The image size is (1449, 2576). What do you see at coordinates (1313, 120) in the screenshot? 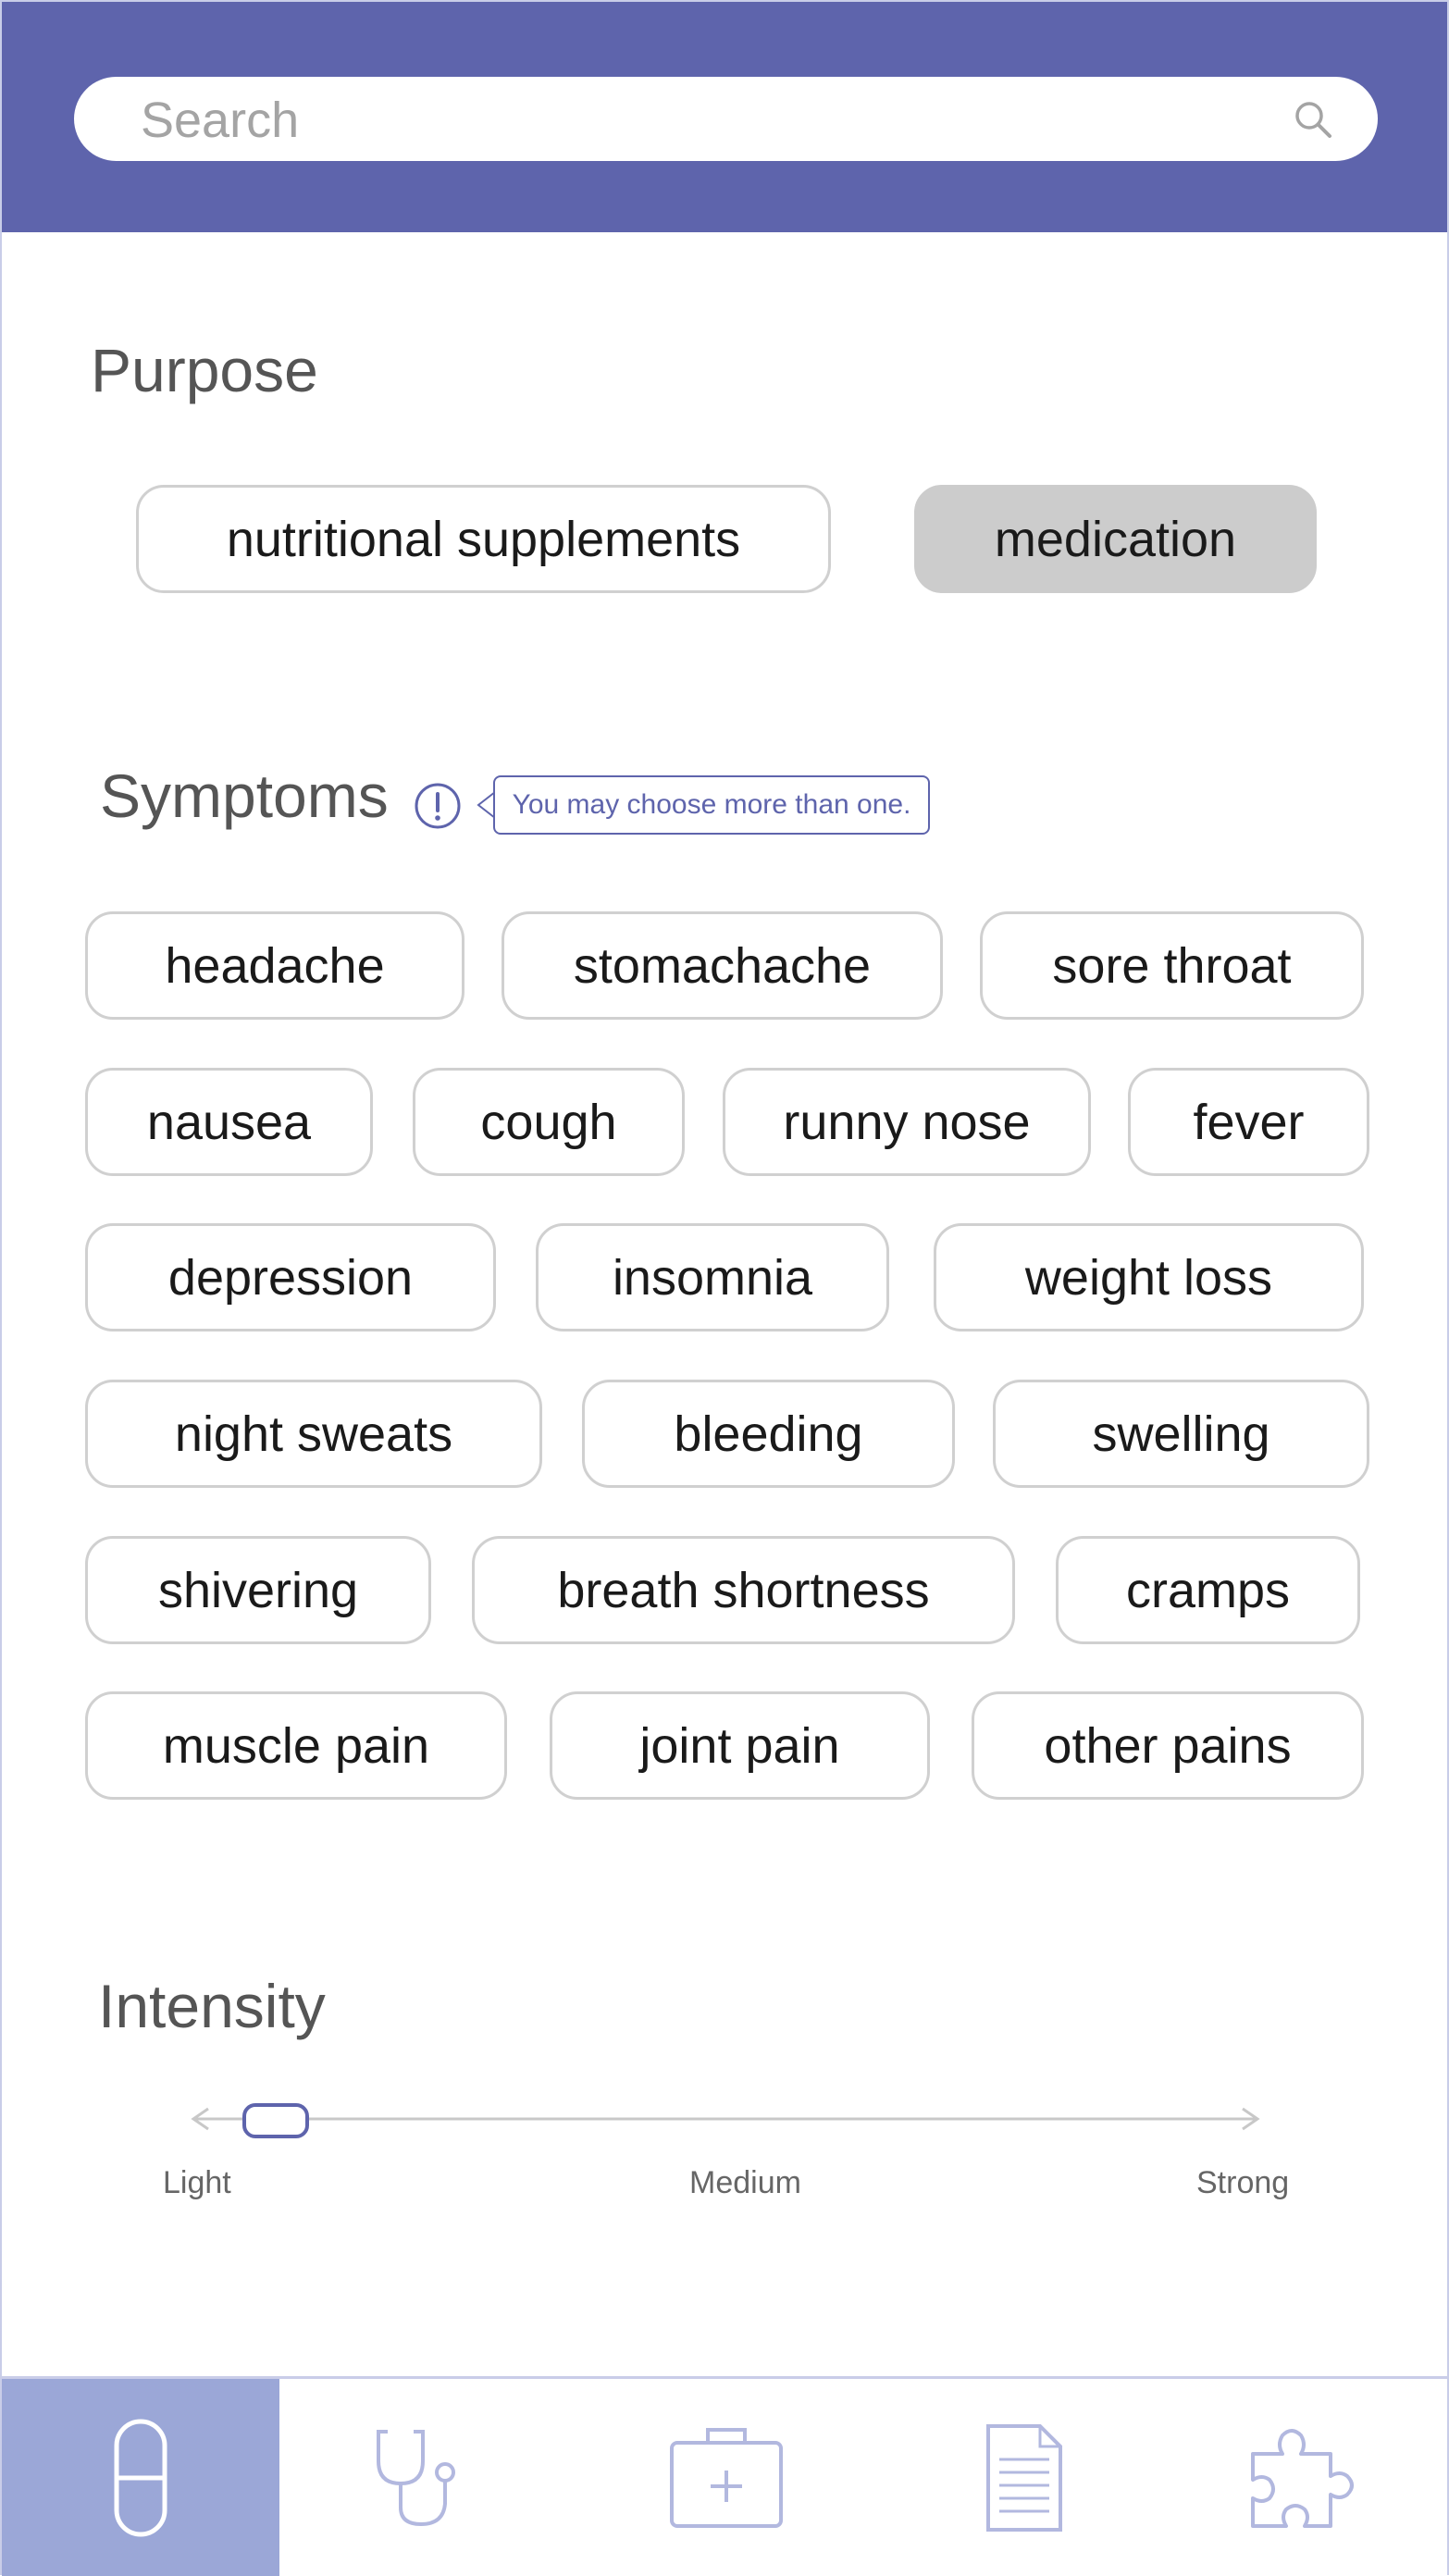
I see `search-icon` at bounding box center [1313, 120].